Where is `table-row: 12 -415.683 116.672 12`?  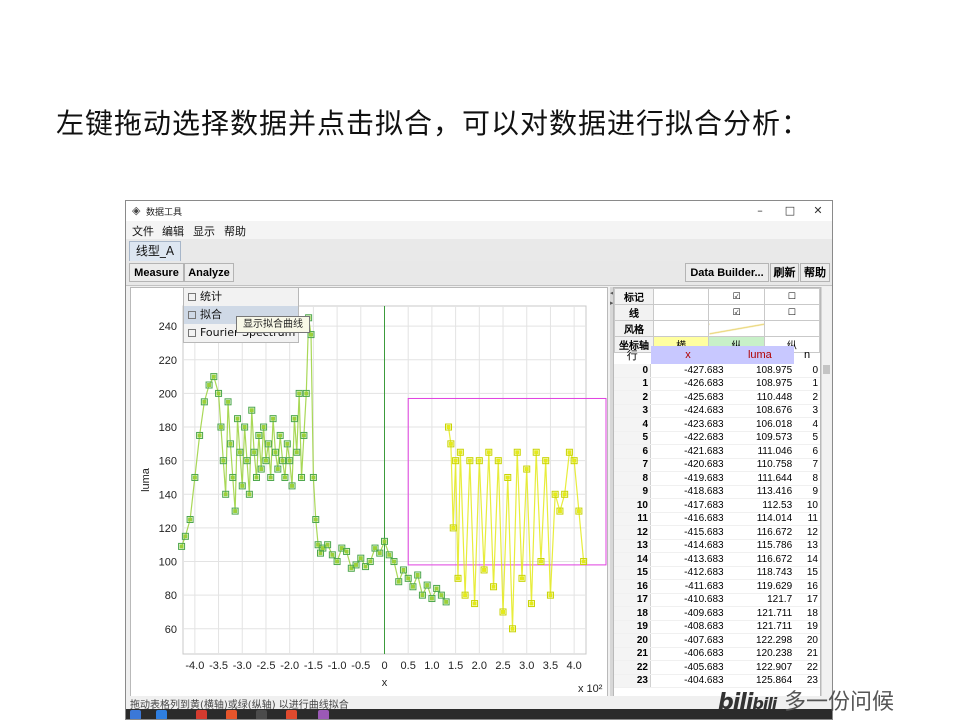
table-row: 12 -415.683 116.672 12 is located at coordinates (717, 532).